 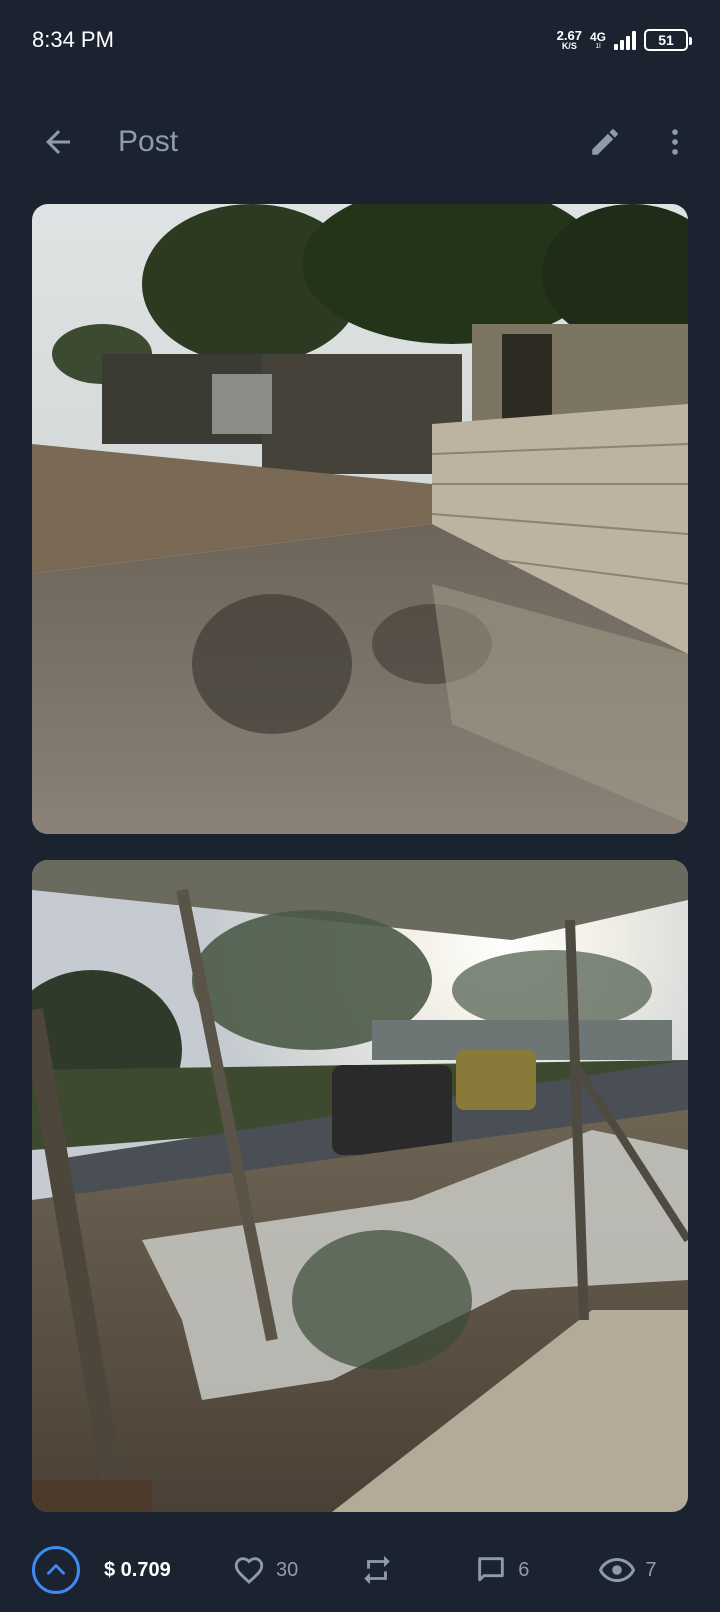 I want to click on back-button, so click(x=58, y=142).